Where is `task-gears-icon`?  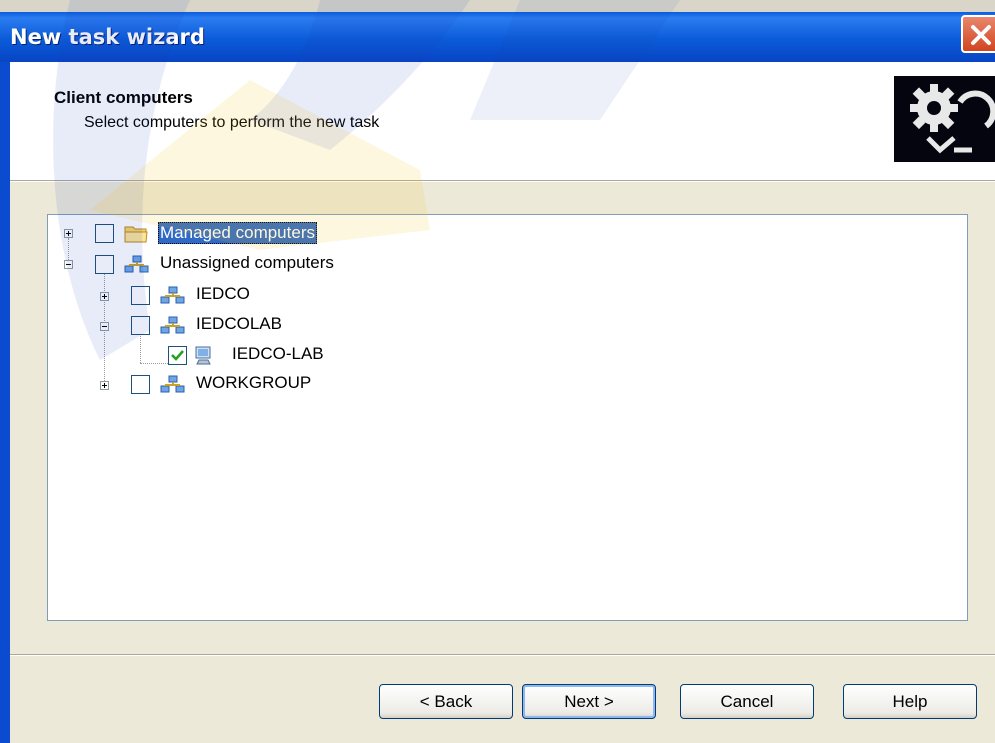
task-gears-icon is located at coordinates (944, 119).